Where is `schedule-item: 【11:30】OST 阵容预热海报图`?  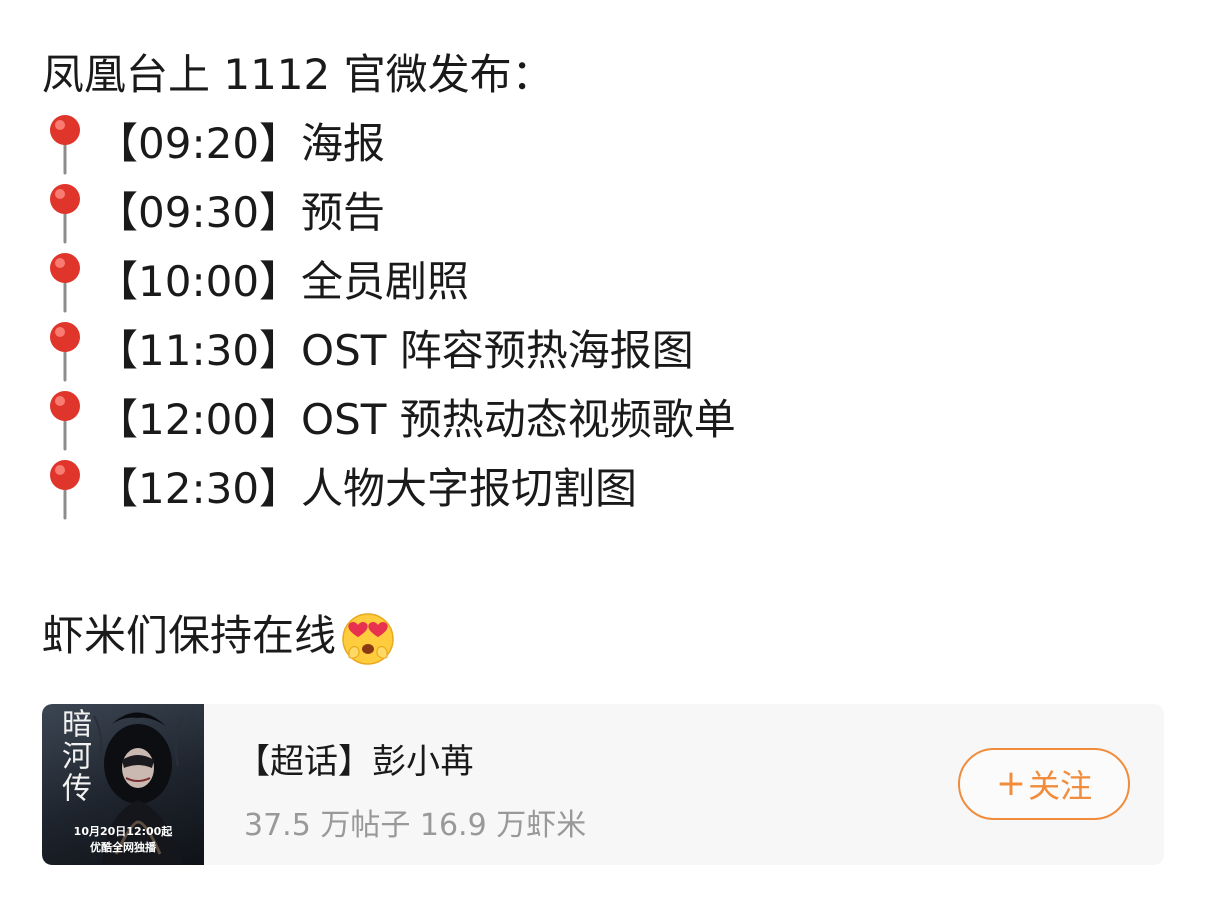
schedule-item: 【11:30】OST 阵容预热海报图 is located at coordinates (604, 350).